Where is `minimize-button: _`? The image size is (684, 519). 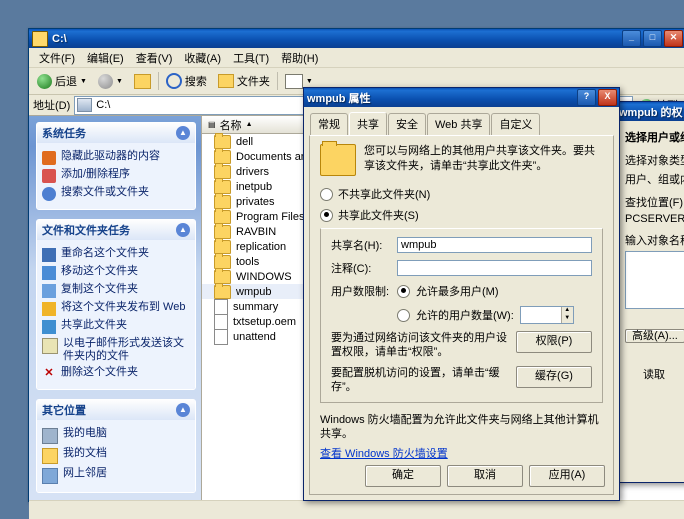 minimize-button: _ is located at coordinates (631, 38).